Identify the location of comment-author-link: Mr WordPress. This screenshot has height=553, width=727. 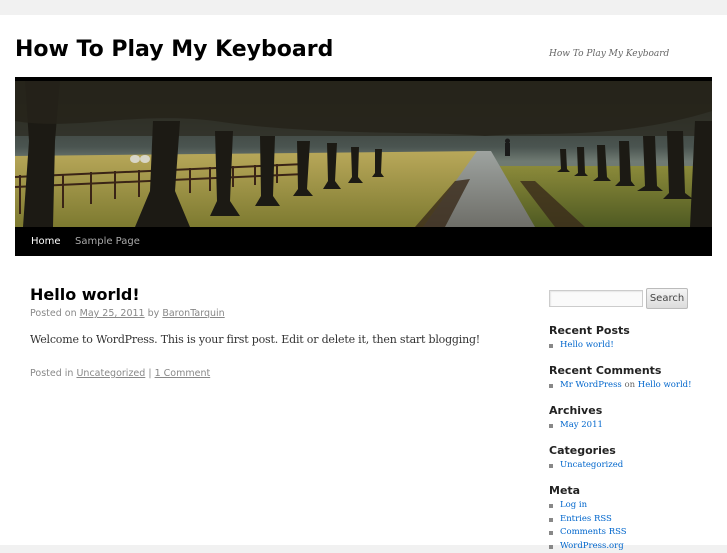
(591, 385).